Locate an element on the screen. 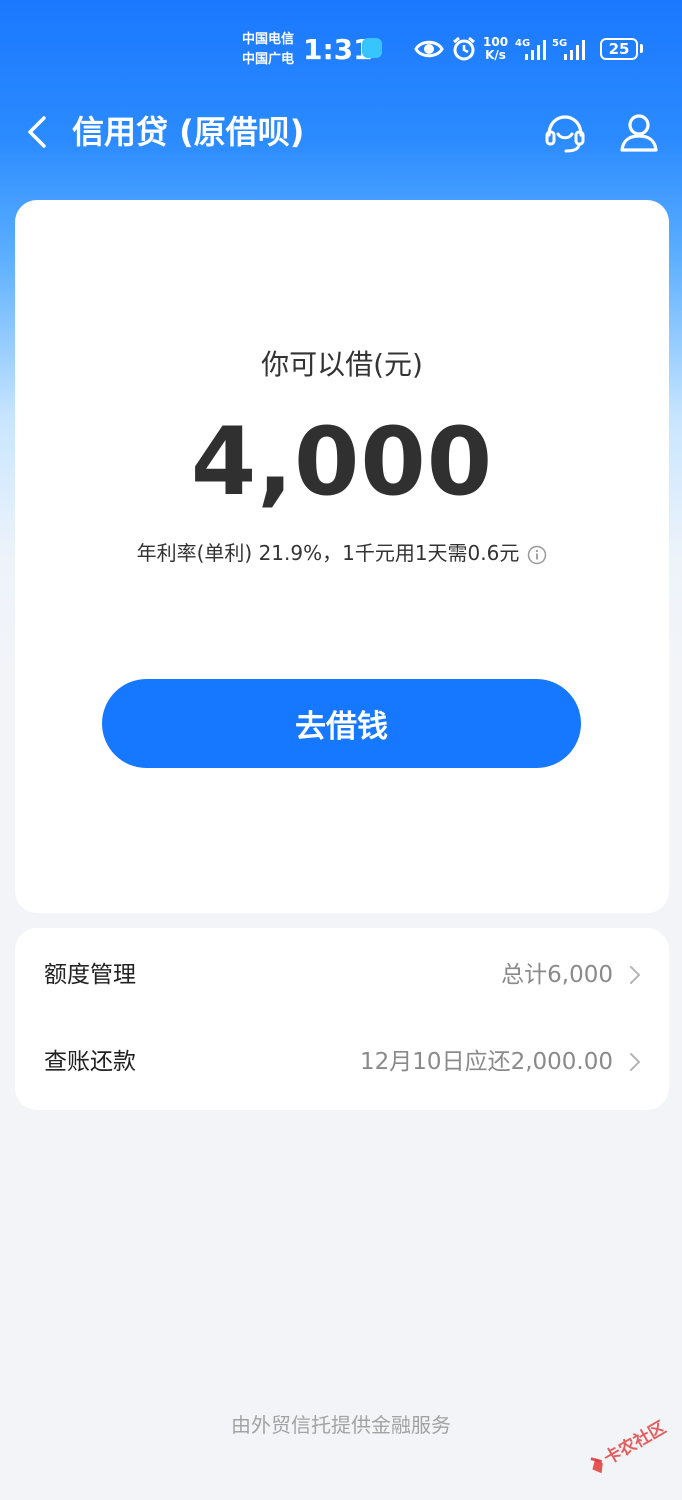 Image resolution: width=682 pixels, height=1500 pixels. menu-item-credit-management: 额度管理 总计6,000 is located at coordinates (342, 975).